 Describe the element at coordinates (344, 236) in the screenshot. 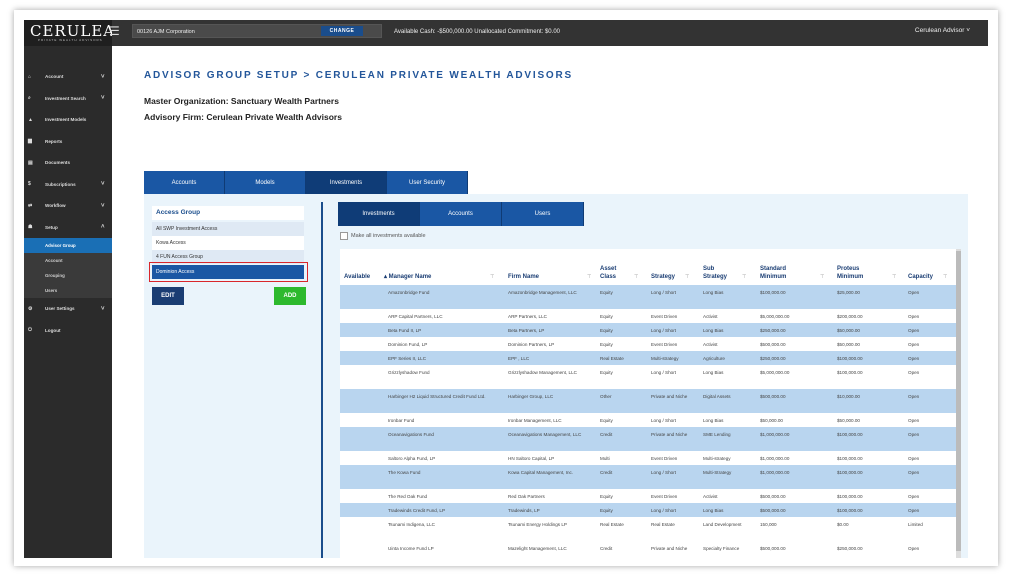

I see `checkbox` at that location.